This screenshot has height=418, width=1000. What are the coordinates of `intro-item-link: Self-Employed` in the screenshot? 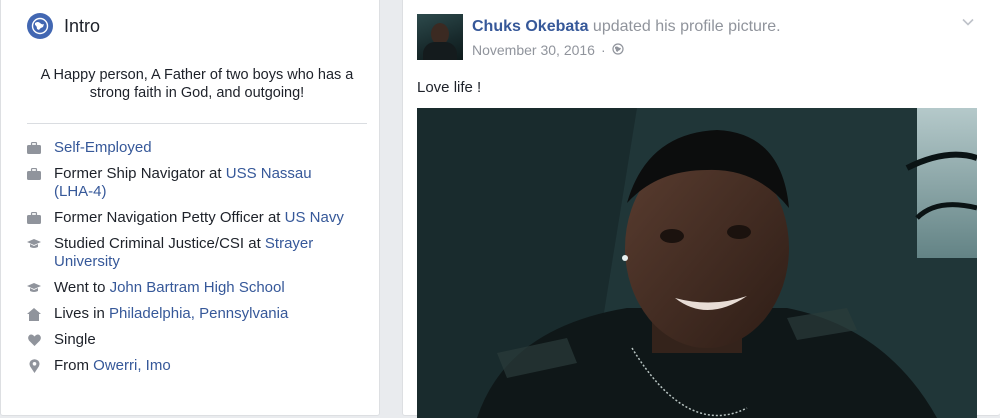 It's located at (103, 147).